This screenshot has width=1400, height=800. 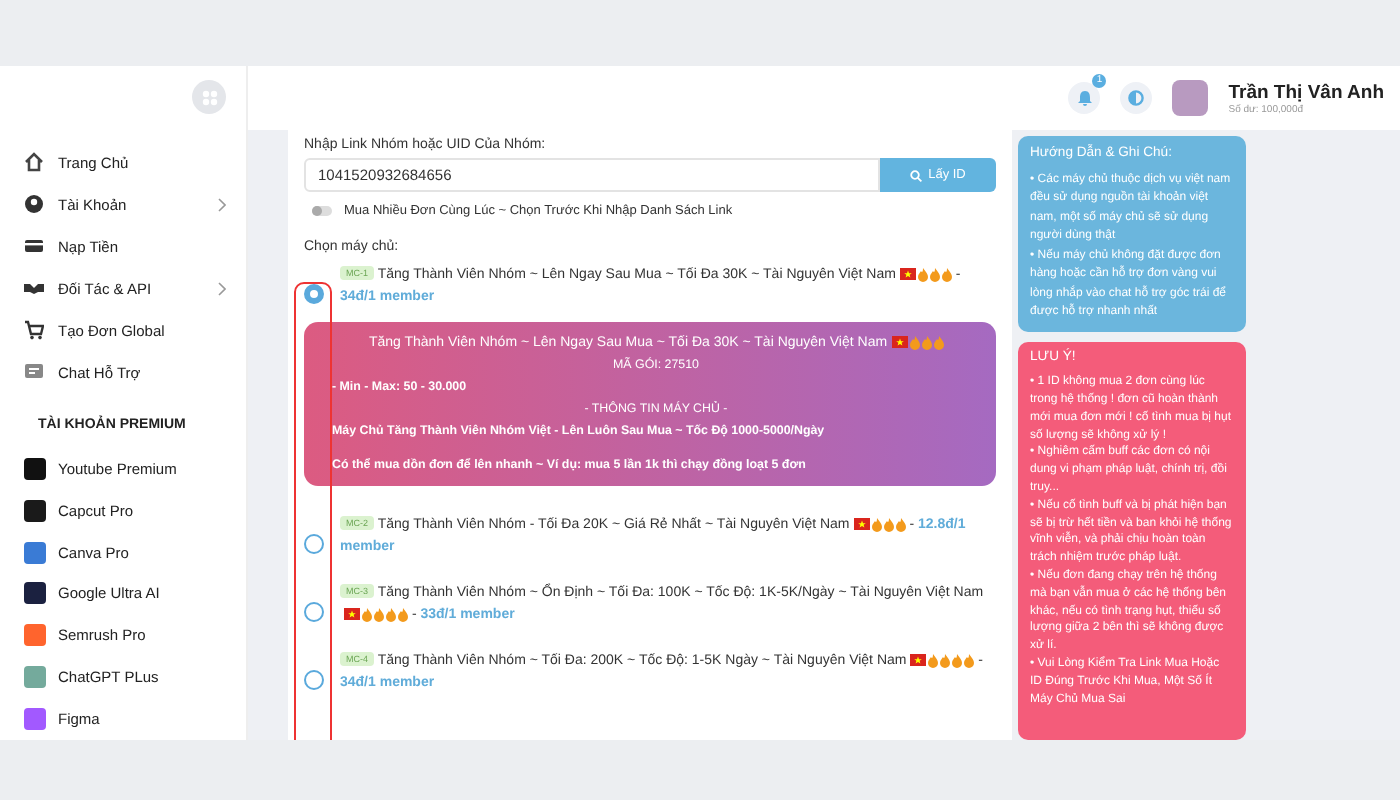 I want to click on avatar, so click(x=1190, y=98).